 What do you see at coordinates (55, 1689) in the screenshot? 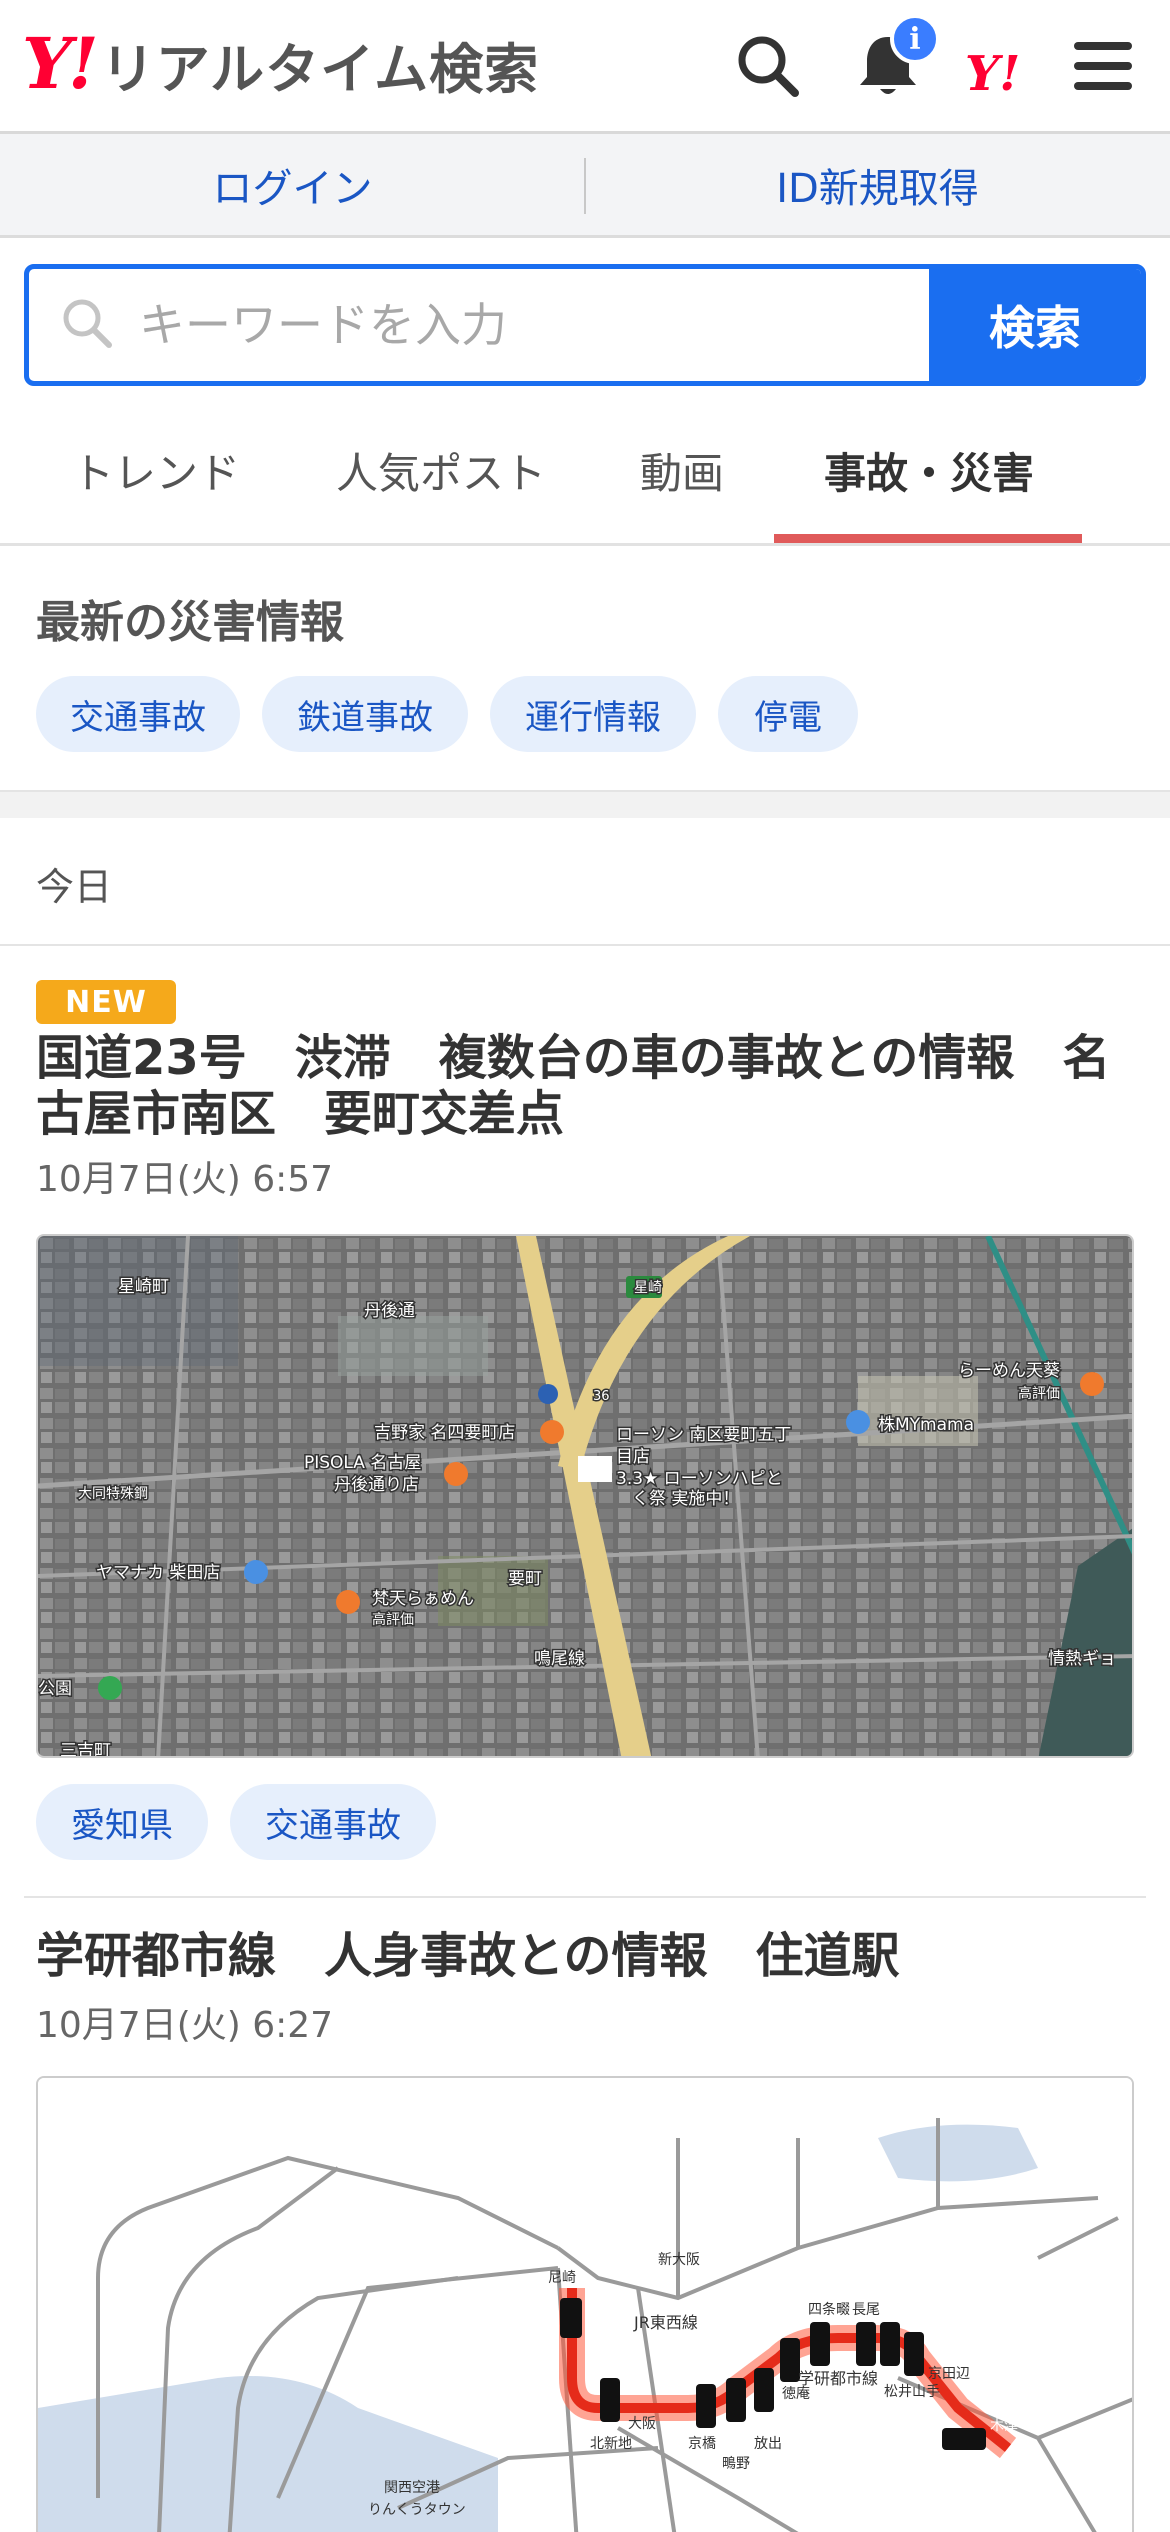
I see `map-label: 公園` at bounding box center [55, 1689].